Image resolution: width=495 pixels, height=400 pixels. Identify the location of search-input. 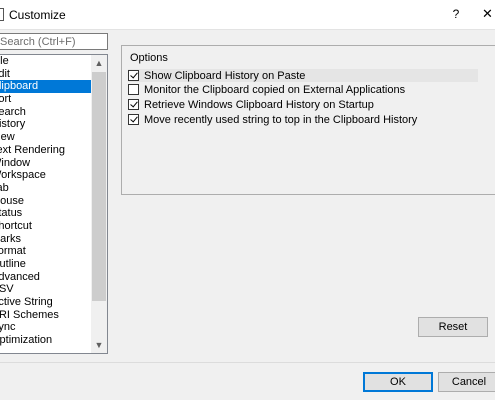
(54, 41).